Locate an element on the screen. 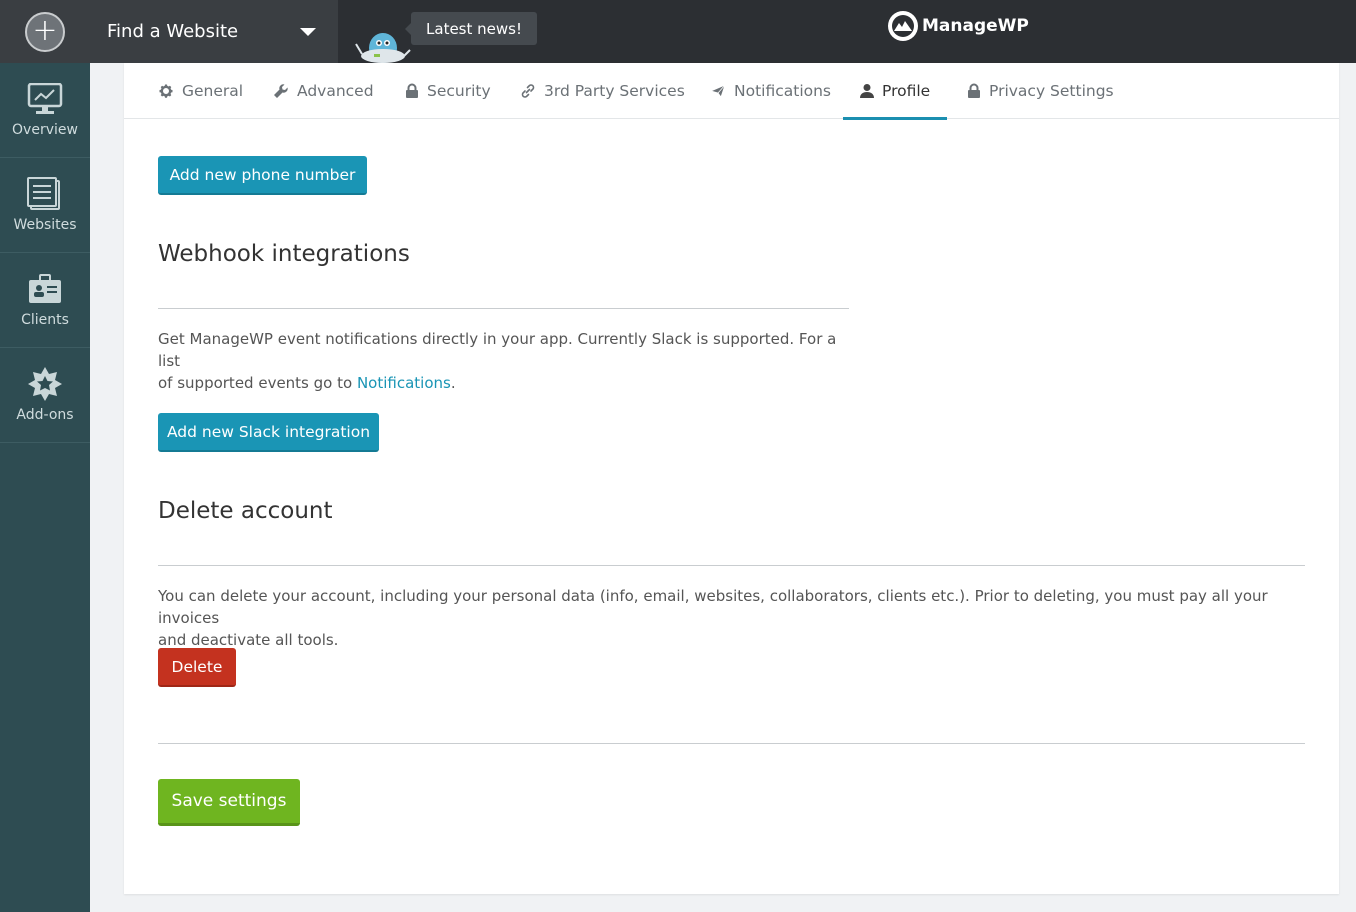 Image resolution: width=1356 pixels, height=912 pixels. managewp-mountain-icon is located at coordinates (903, 26).